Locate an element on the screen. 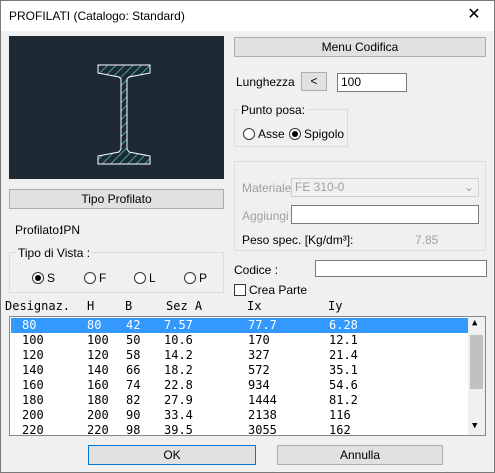 Image resolution: width=495 pixels, height=473 pixels. vista-l-label: L is located at coordinates (152, 278).